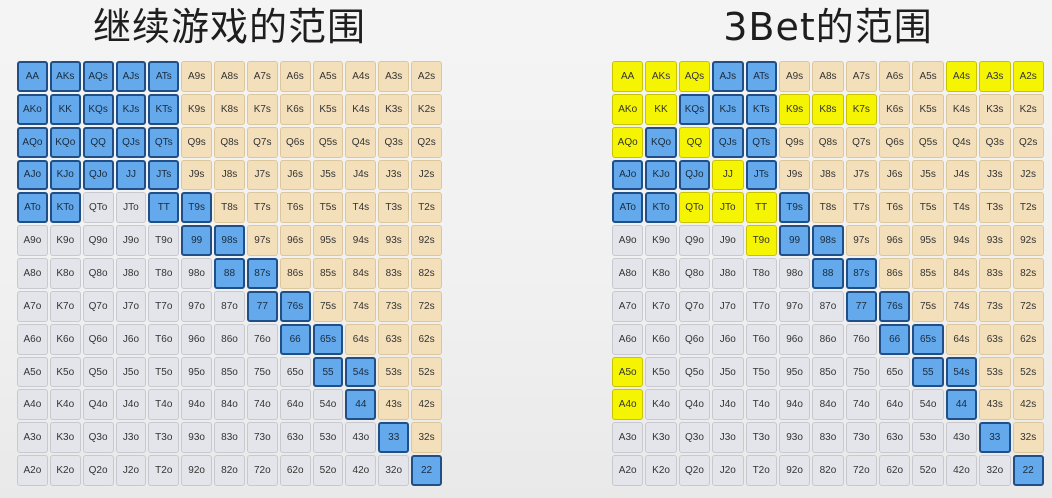 The height and width of the screenshot is (498, 1052). I want to click on hand-cell-Q8o: Q8o, so click(694, 273).